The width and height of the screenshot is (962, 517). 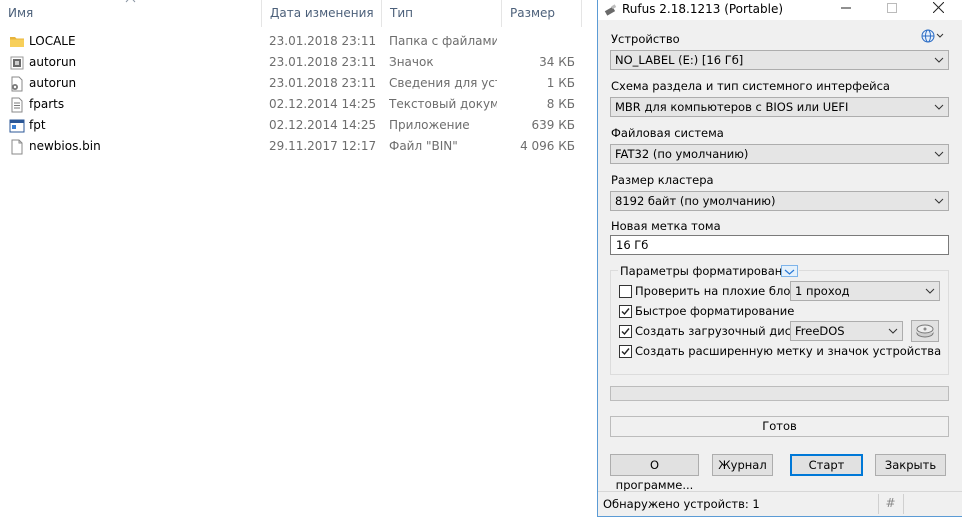 What do you see at coordinates (742, 465) in the screenshot?
I see `log-button: Журнал` at bounding box center [742, 465].